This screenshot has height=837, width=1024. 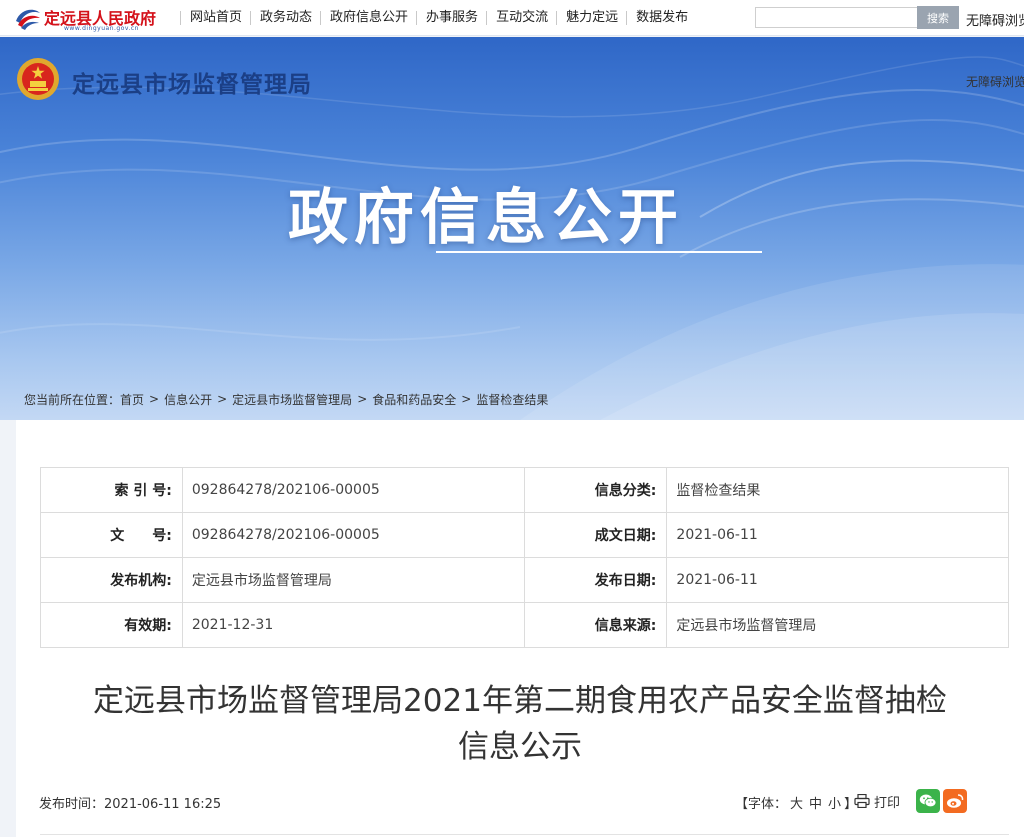 I want to click on publish-time: 发布时间：2021-06-11 16:25, so click(x=130, y=804).